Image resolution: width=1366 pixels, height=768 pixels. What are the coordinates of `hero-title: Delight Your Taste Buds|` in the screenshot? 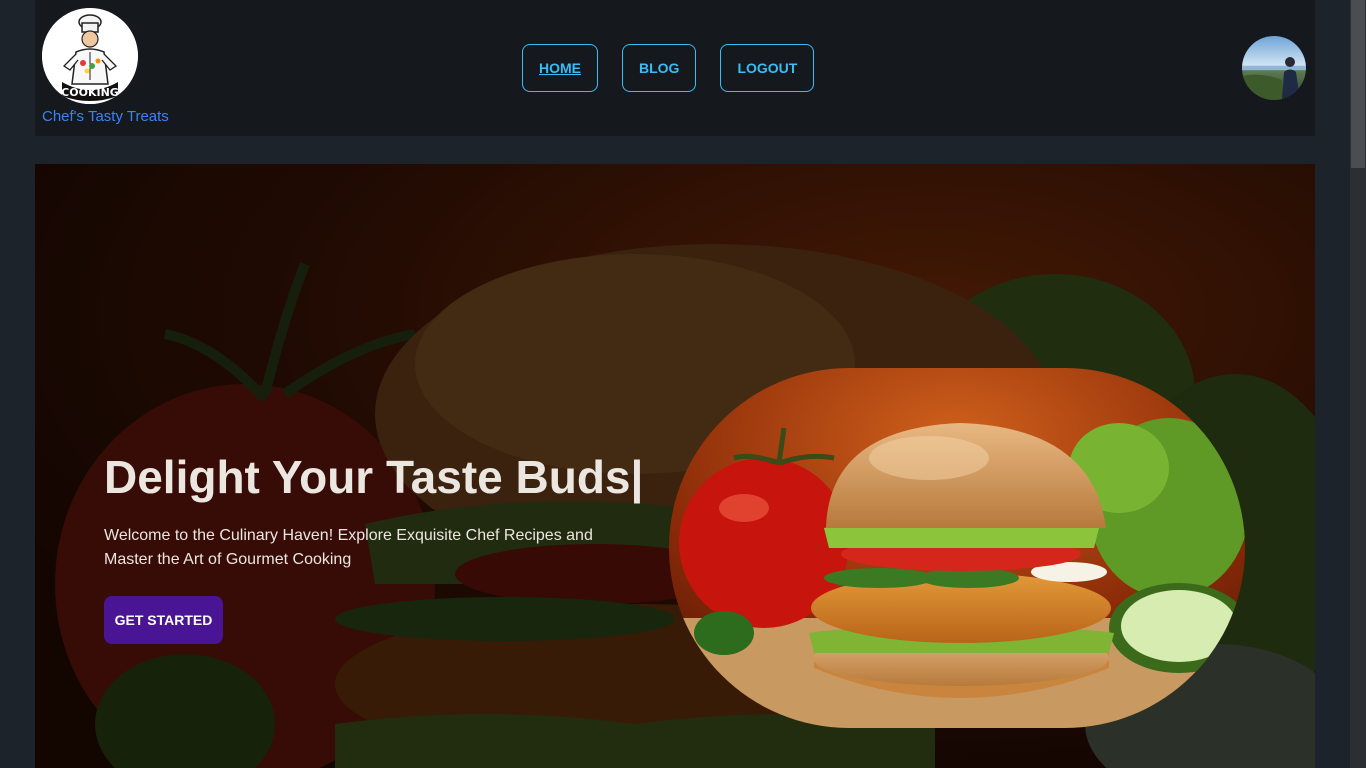 It's located at (373, 477).